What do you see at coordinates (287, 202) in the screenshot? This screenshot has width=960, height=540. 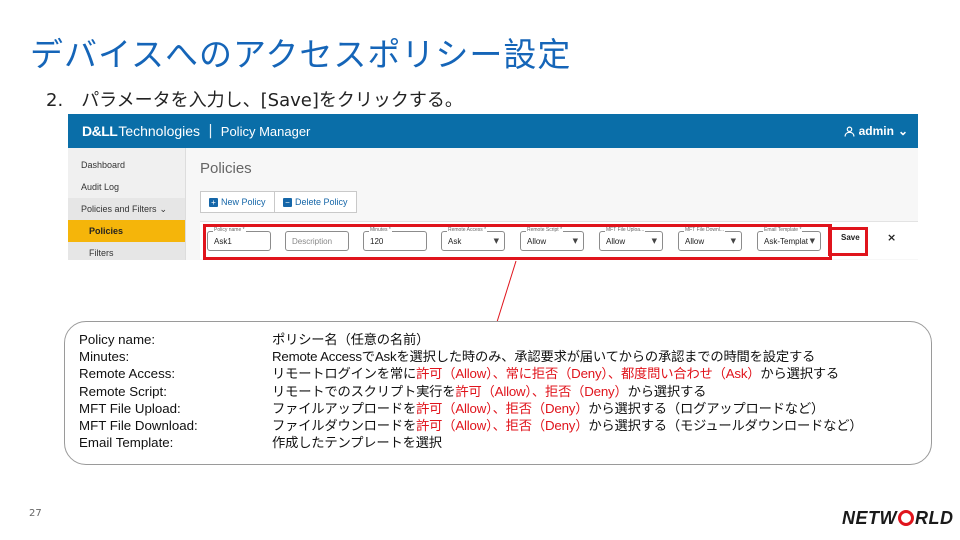 I see `minus-icon: −` at bounding box center [287, 202].